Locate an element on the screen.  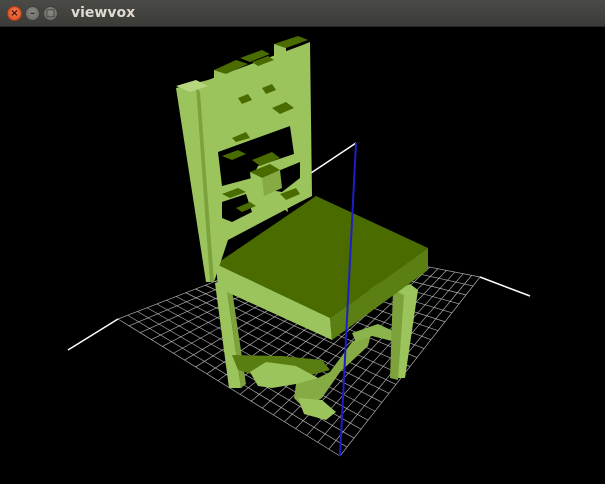
close-icon: × is located at coordinates (14, 13).